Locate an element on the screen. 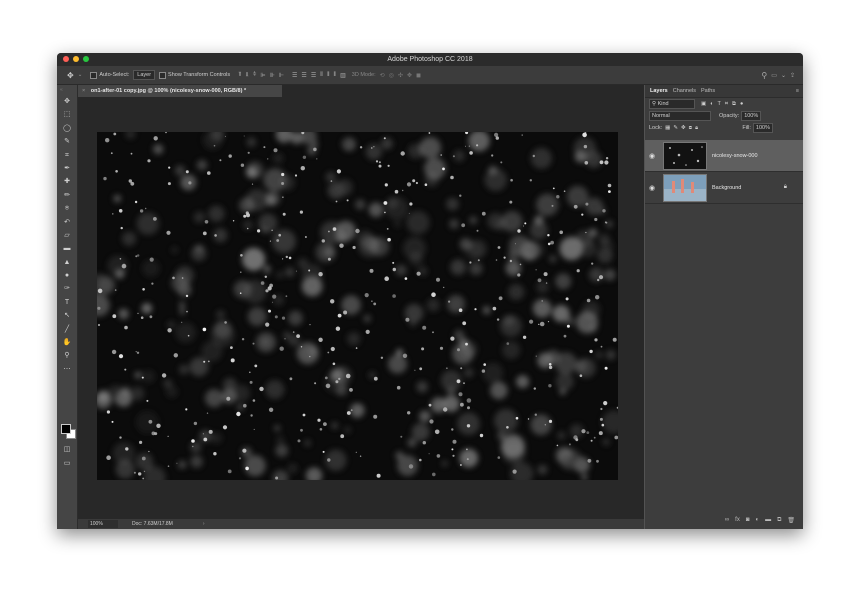 The width and height of the screenshot is (860, 607). auto-select-checkbox is located at coordinates (94, 75).